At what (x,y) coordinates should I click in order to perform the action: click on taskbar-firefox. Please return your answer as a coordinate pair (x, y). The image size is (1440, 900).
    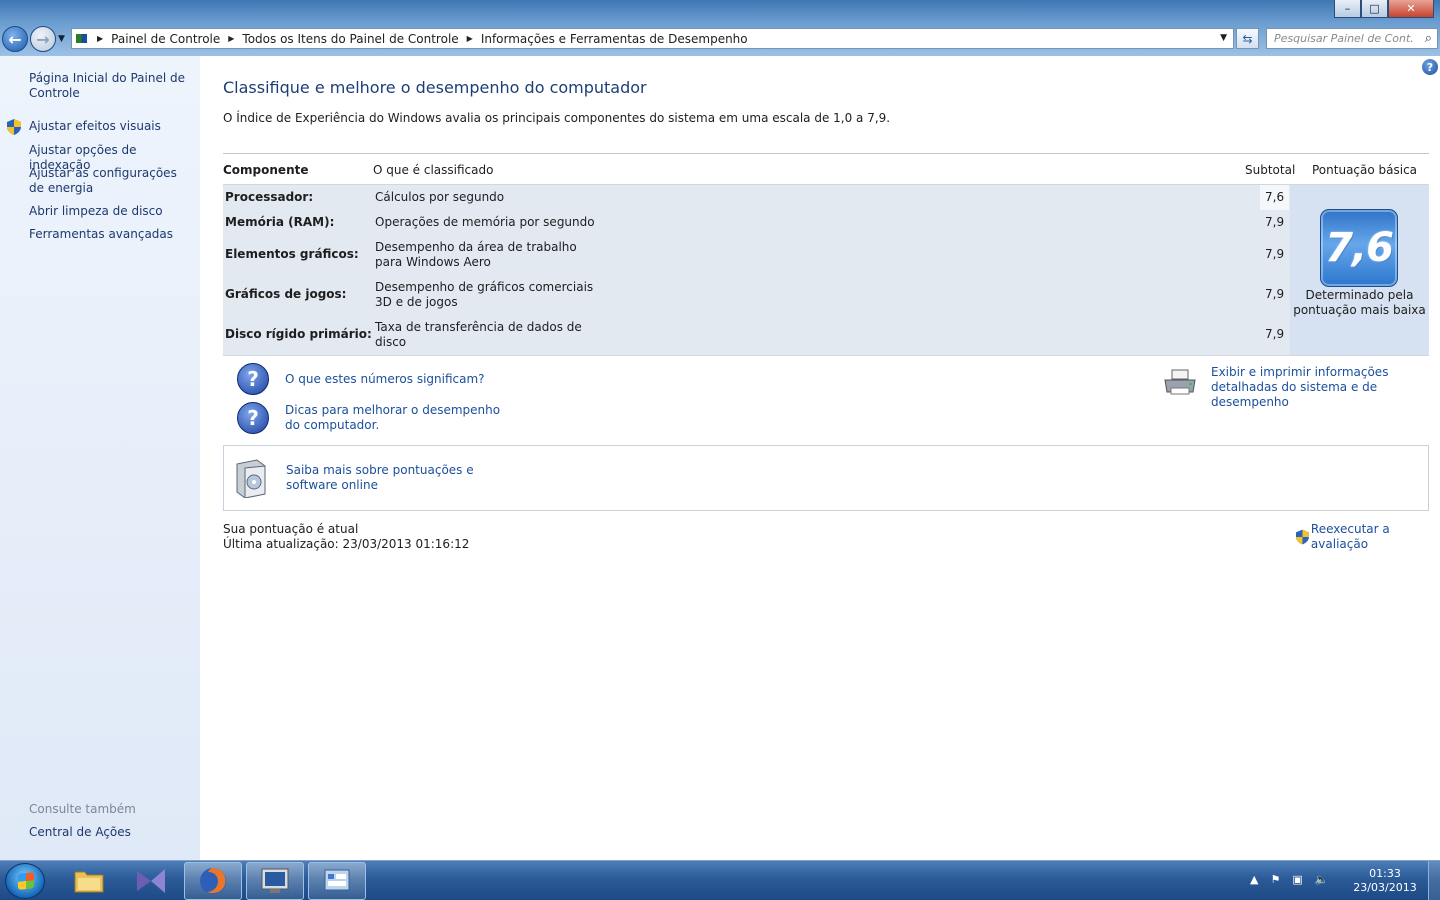
    Looking at the image, I should click on (213, 881).